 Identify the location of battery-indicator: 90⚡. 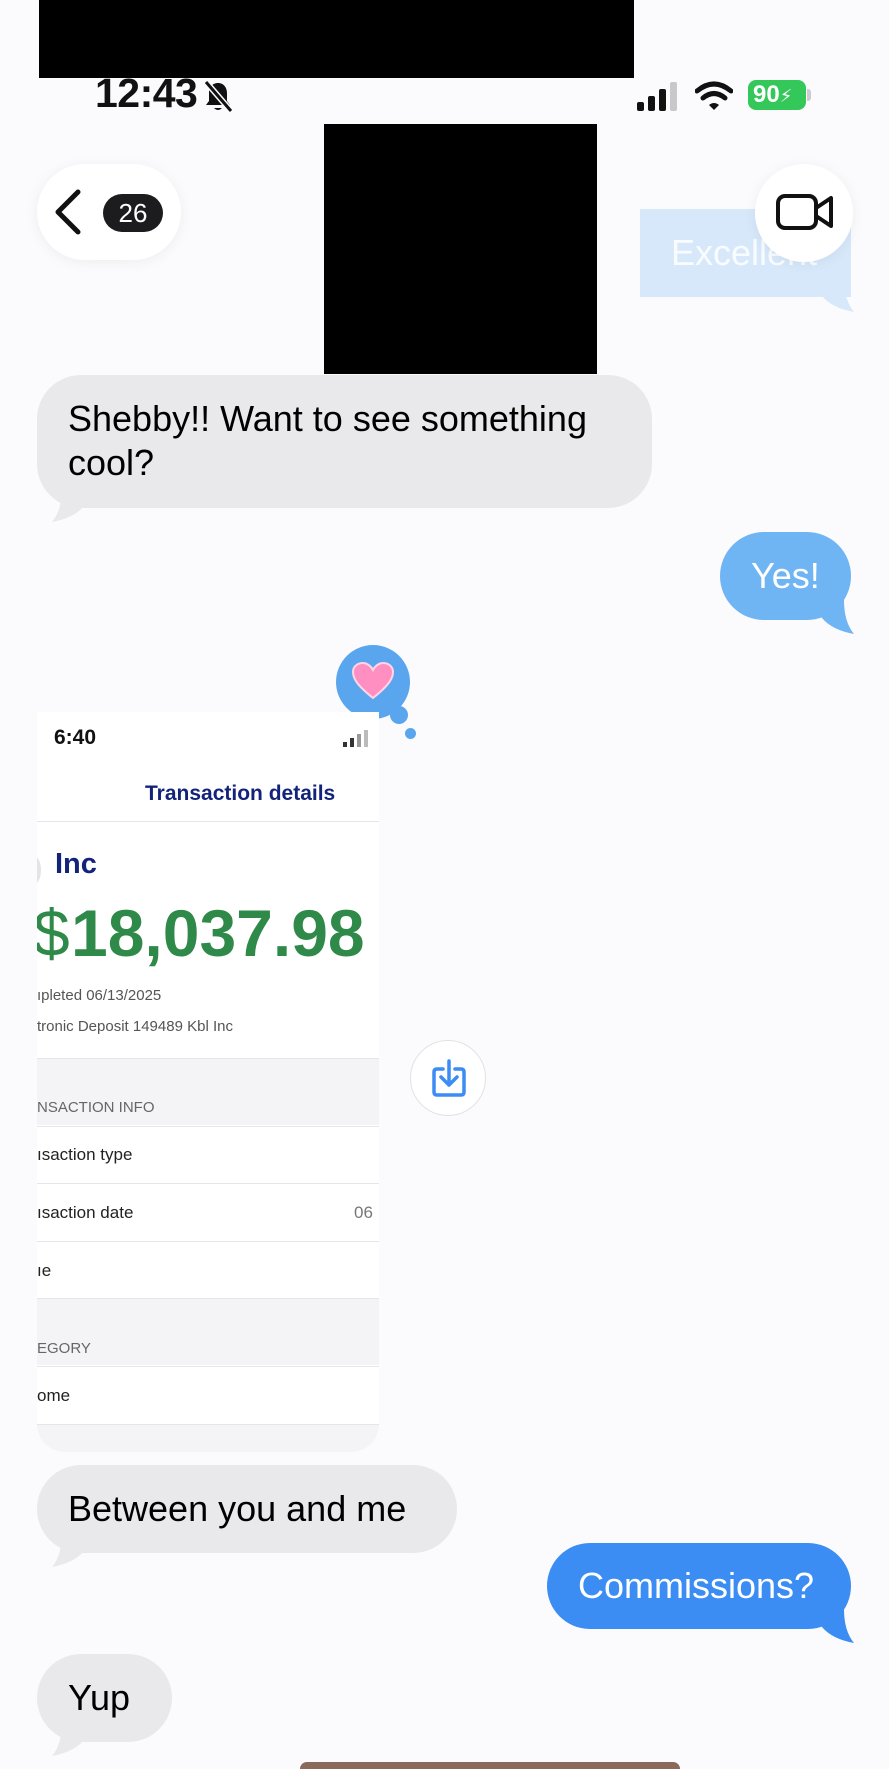
(777, 95).